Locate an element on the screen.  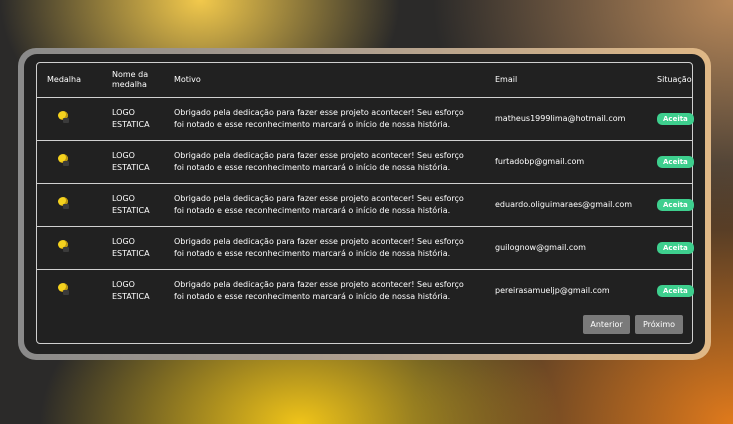
pagination: Anterior Próximo is located at coordinates (633, 324).